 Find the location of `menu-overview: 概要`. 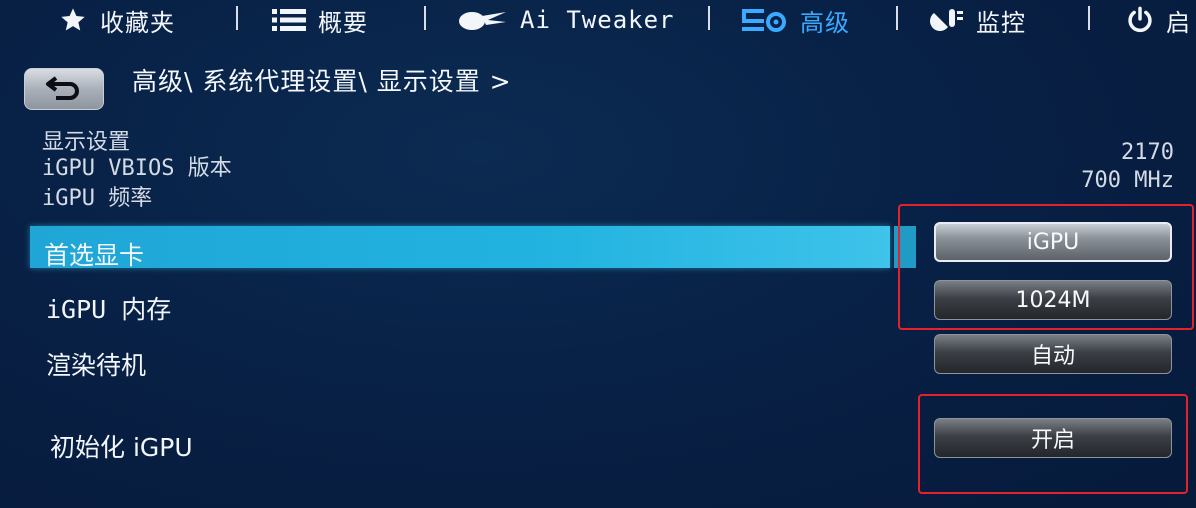

menu-overview: 概要 is located at coordinates (320, 20).